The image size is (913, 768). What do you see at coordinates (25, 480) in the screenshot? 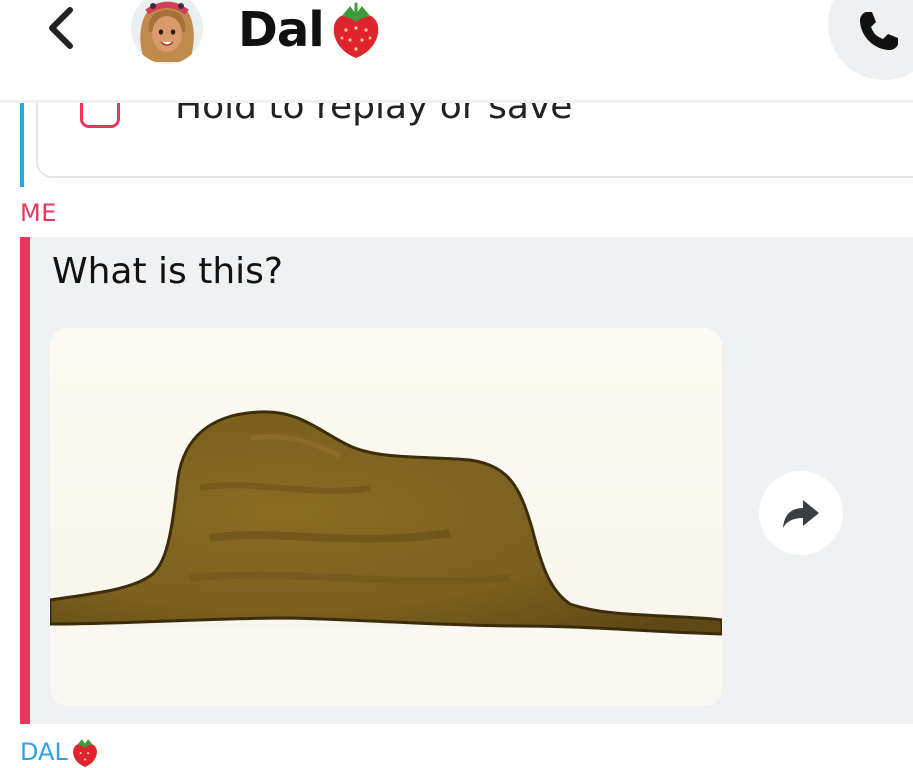
I see `me-accent-bar` at bounding box center [25, 480].